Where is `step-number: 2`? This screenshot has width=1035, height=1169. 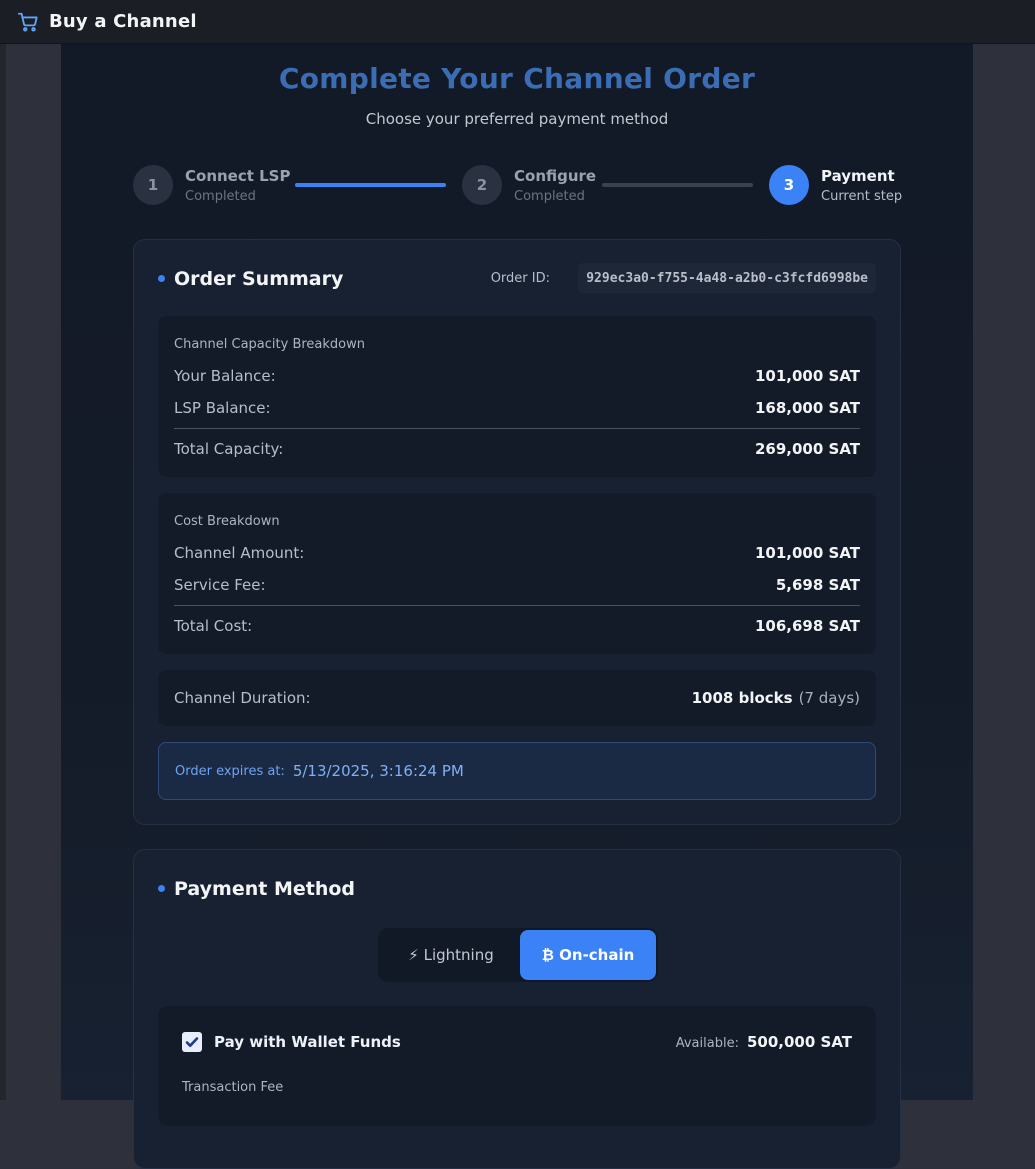
step-number: 2 is located at coordinates (482, 185).